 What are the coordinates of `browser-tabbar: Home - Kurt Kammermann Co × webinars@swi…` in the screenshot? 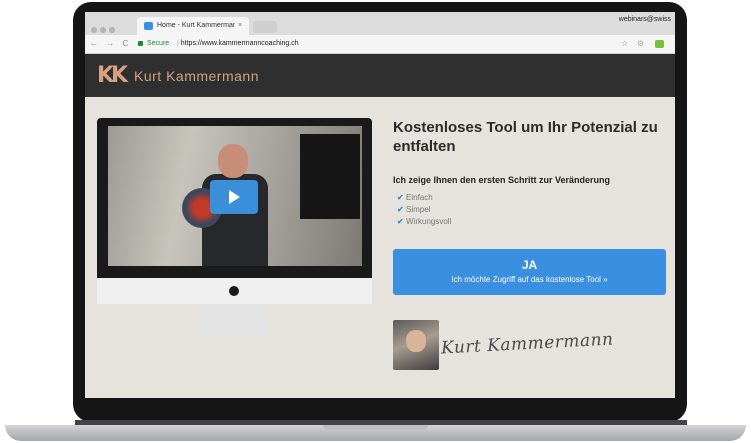 It's located at (380, 23).